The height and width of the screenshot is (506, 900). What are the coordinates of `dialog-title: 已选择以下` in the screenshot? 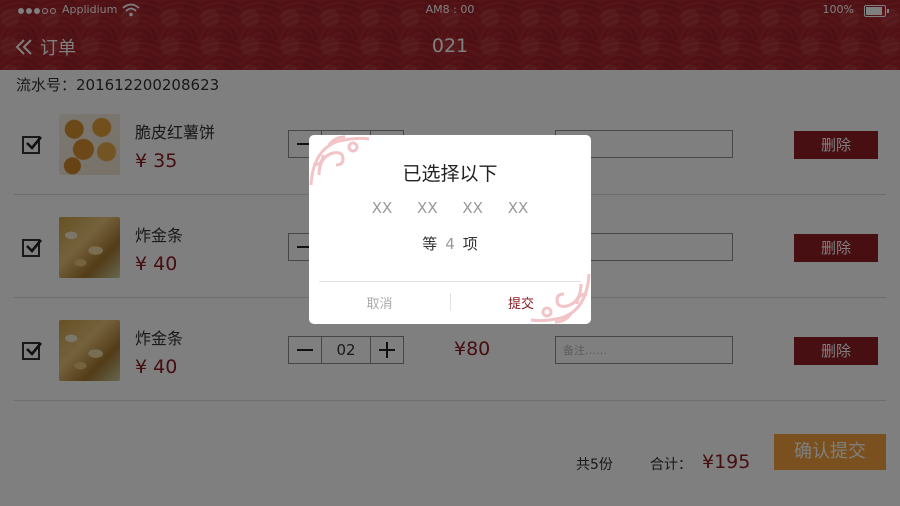 It's located at (450, 174).